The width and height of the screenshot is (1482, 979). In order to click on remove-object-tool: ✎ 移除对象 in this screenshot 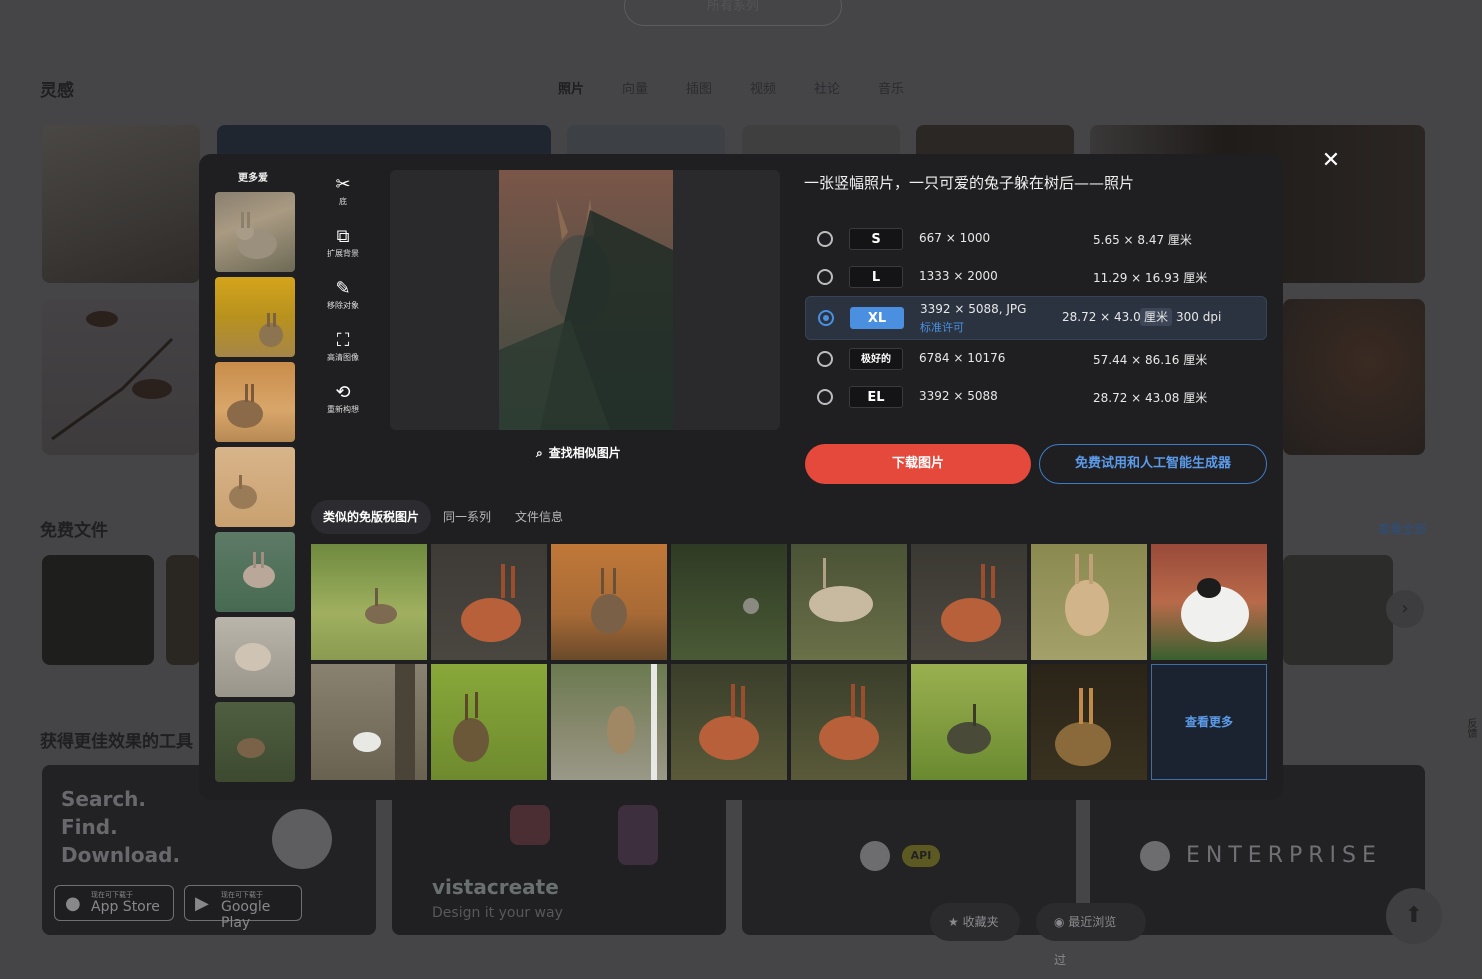, I will do `click(343, 300)`.